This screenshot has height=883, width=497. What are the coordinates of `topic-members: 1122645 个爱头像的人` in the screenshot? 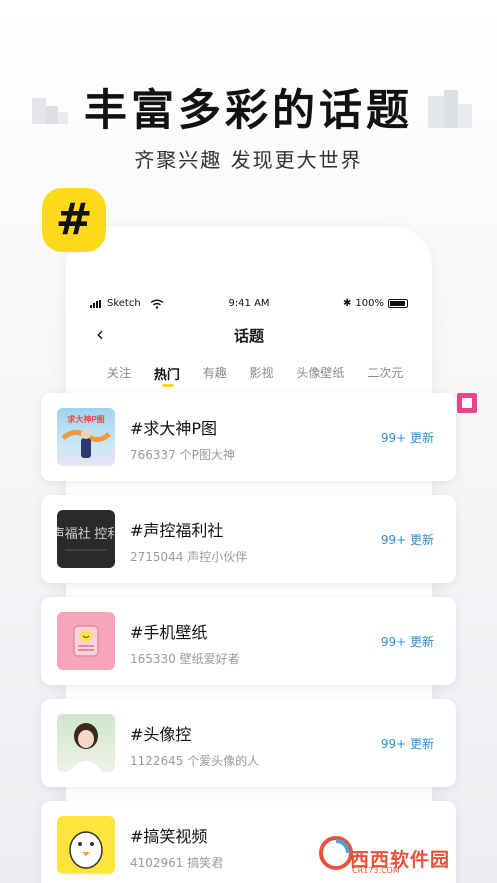 It's located at (195, 761).